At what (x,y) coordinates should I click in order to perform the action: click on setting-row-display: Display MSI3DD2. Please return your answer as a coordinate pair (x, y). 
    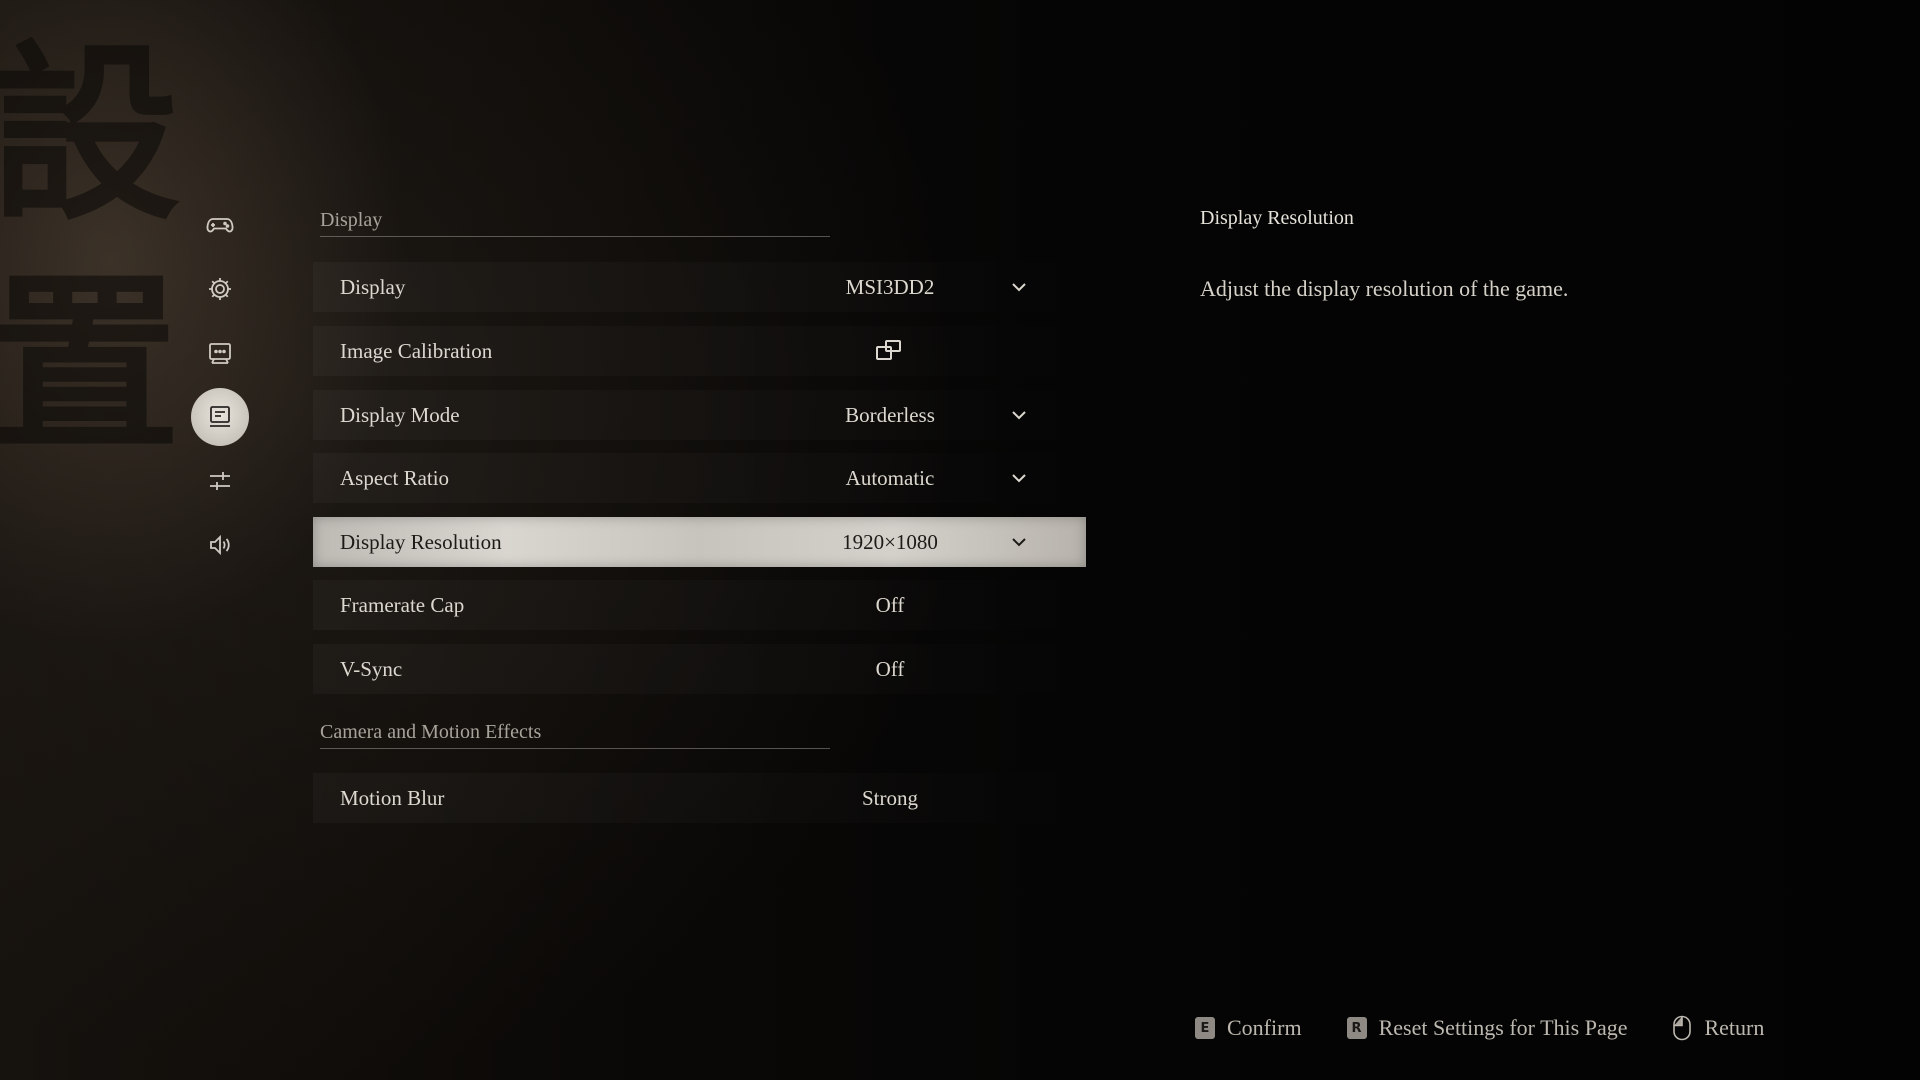
    Looking at the image, I should click on (699, 287).